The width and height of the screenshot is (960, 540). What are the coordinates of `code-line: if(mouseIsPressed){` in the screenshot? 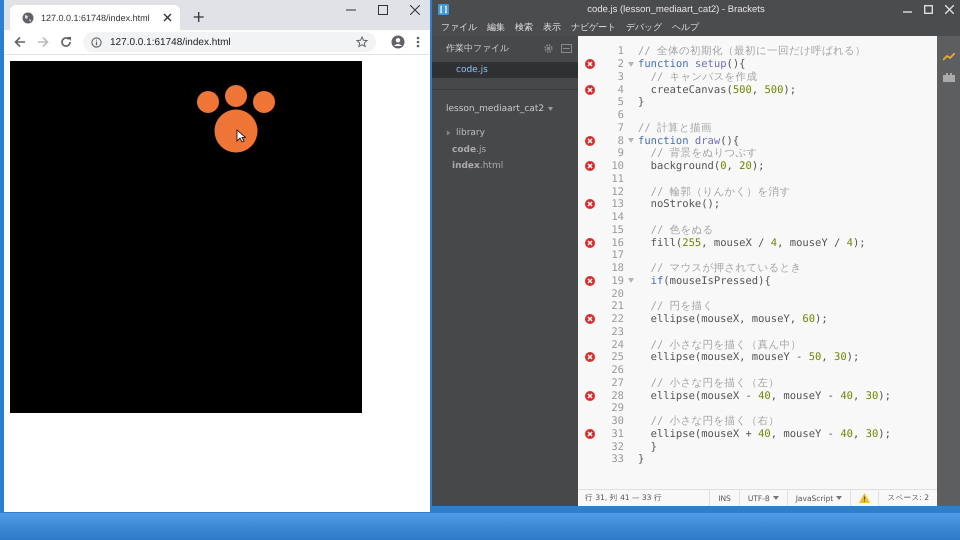 It's located at (710, 280).